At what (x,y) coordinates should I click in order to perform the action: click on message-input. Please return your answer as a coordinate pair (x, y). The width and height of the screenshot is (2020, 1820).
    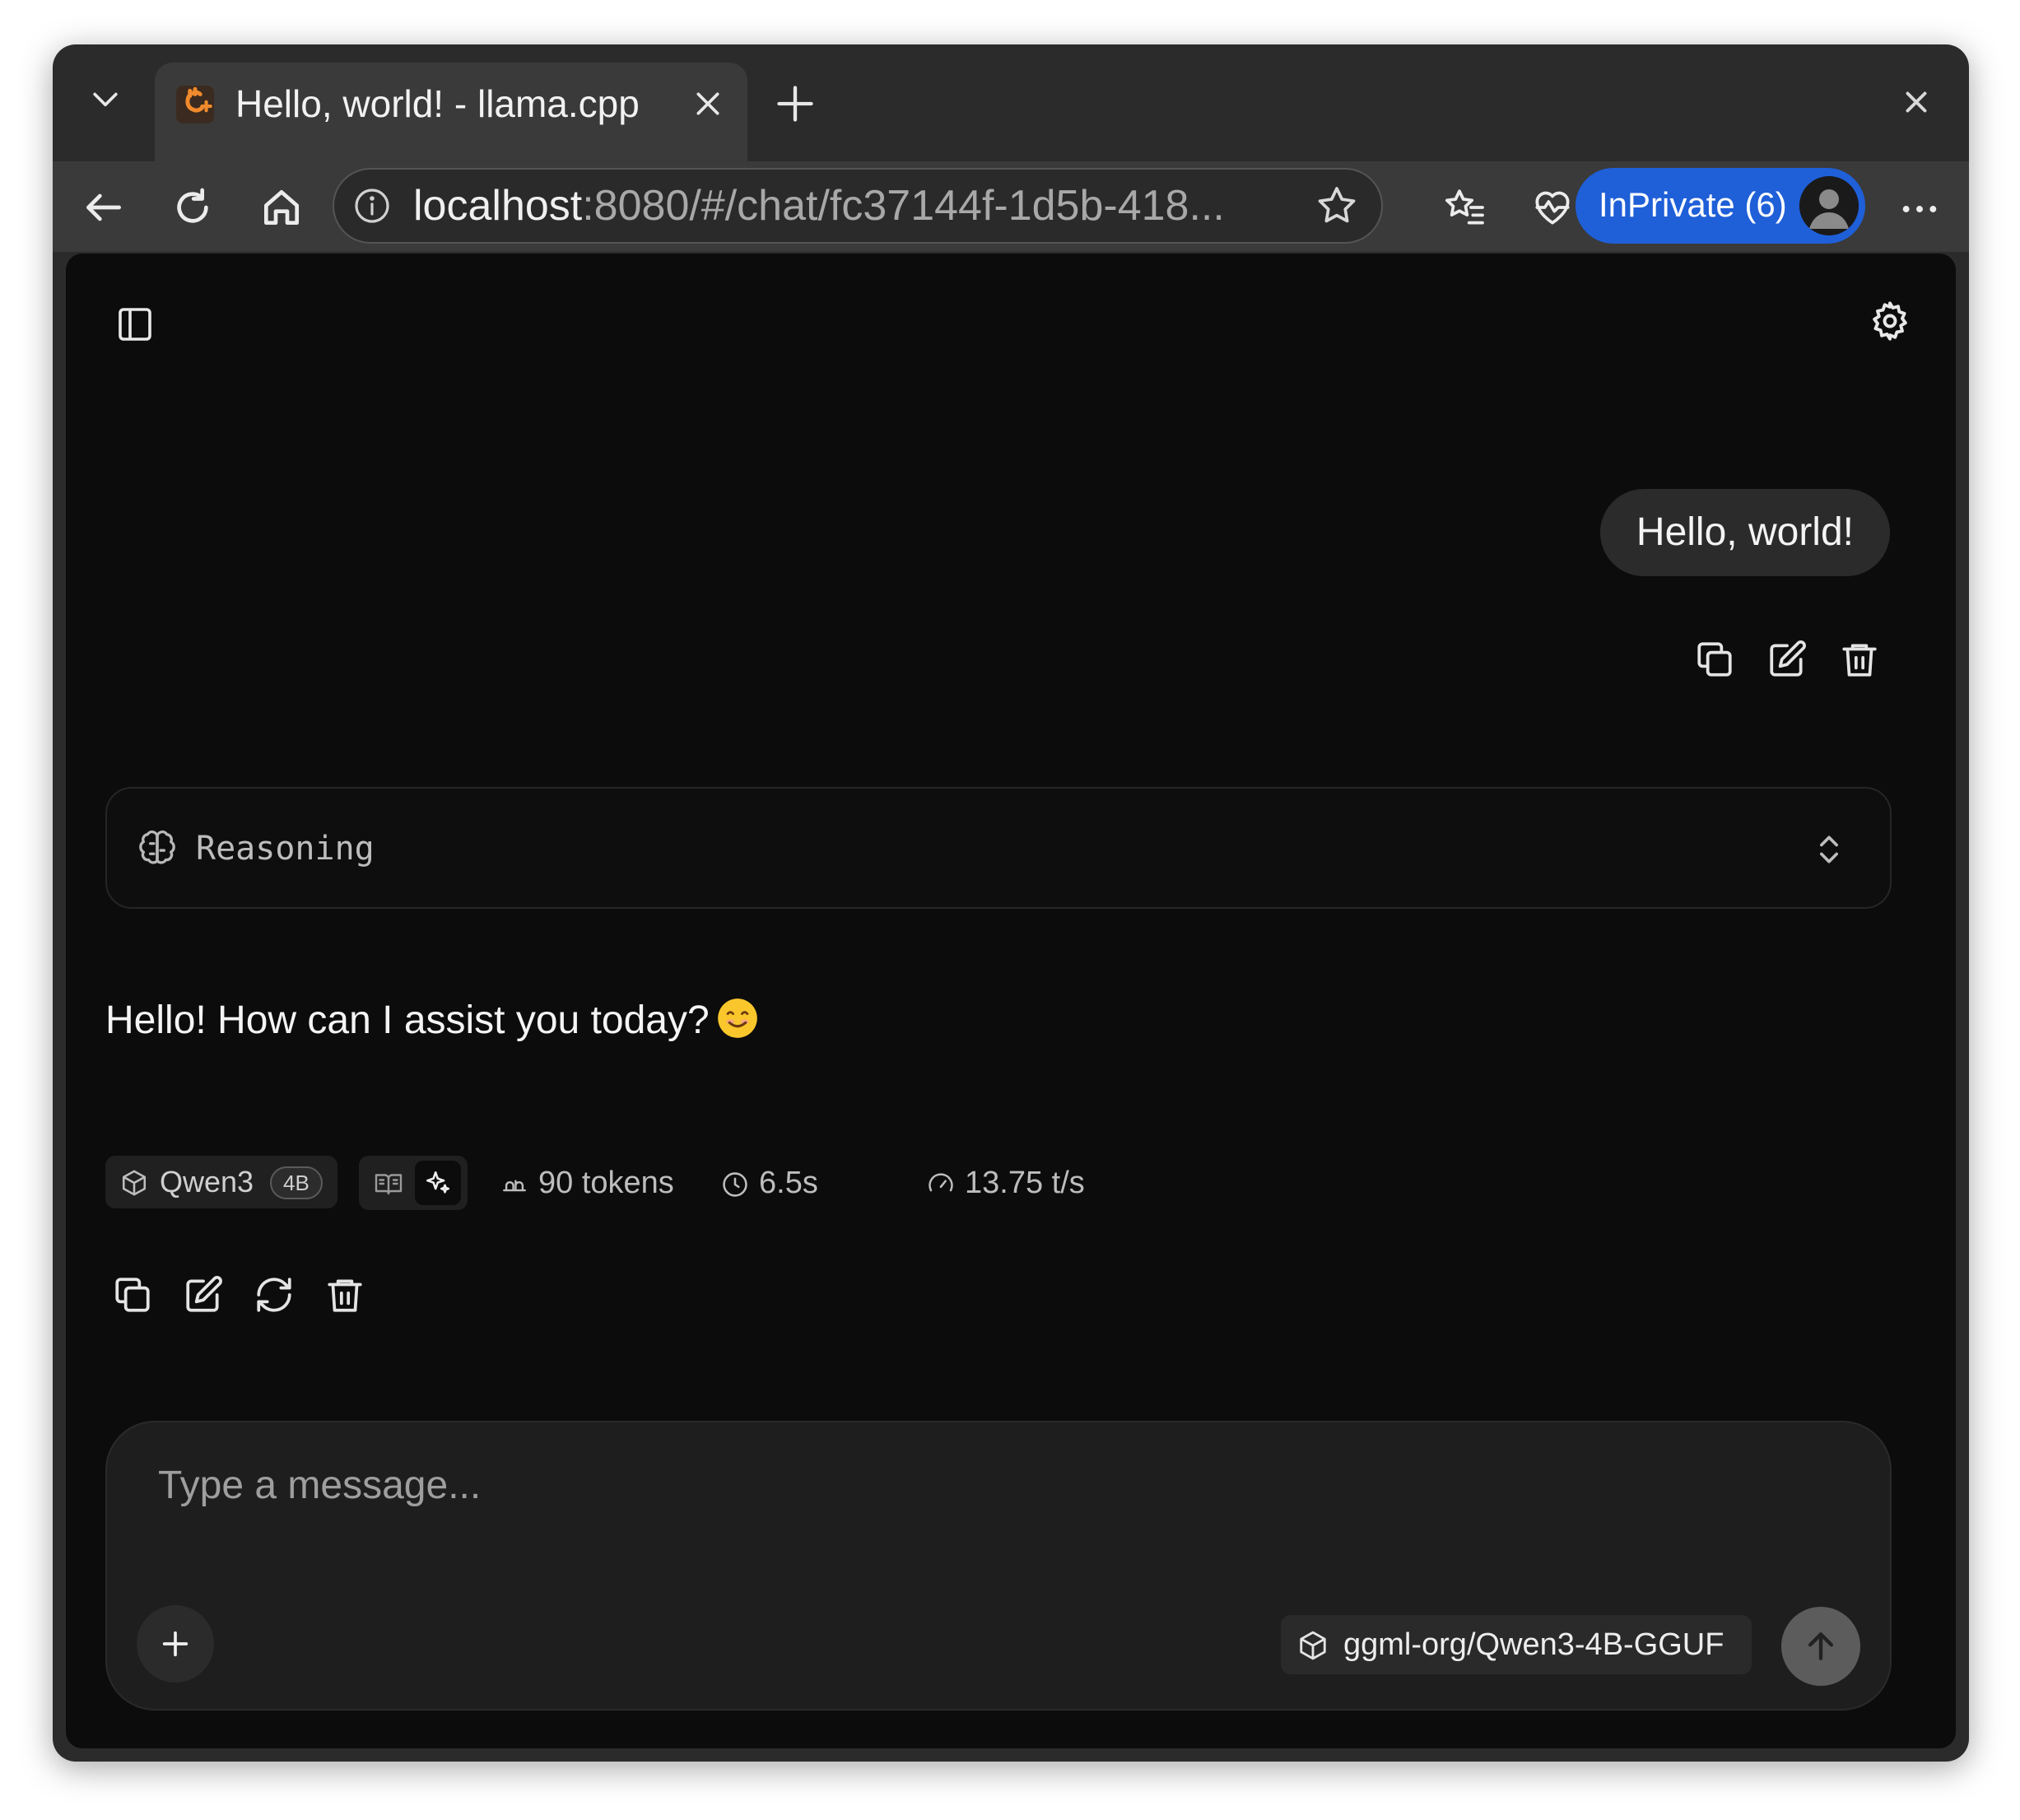
    Looking at the image, I should click on (981, 1485).